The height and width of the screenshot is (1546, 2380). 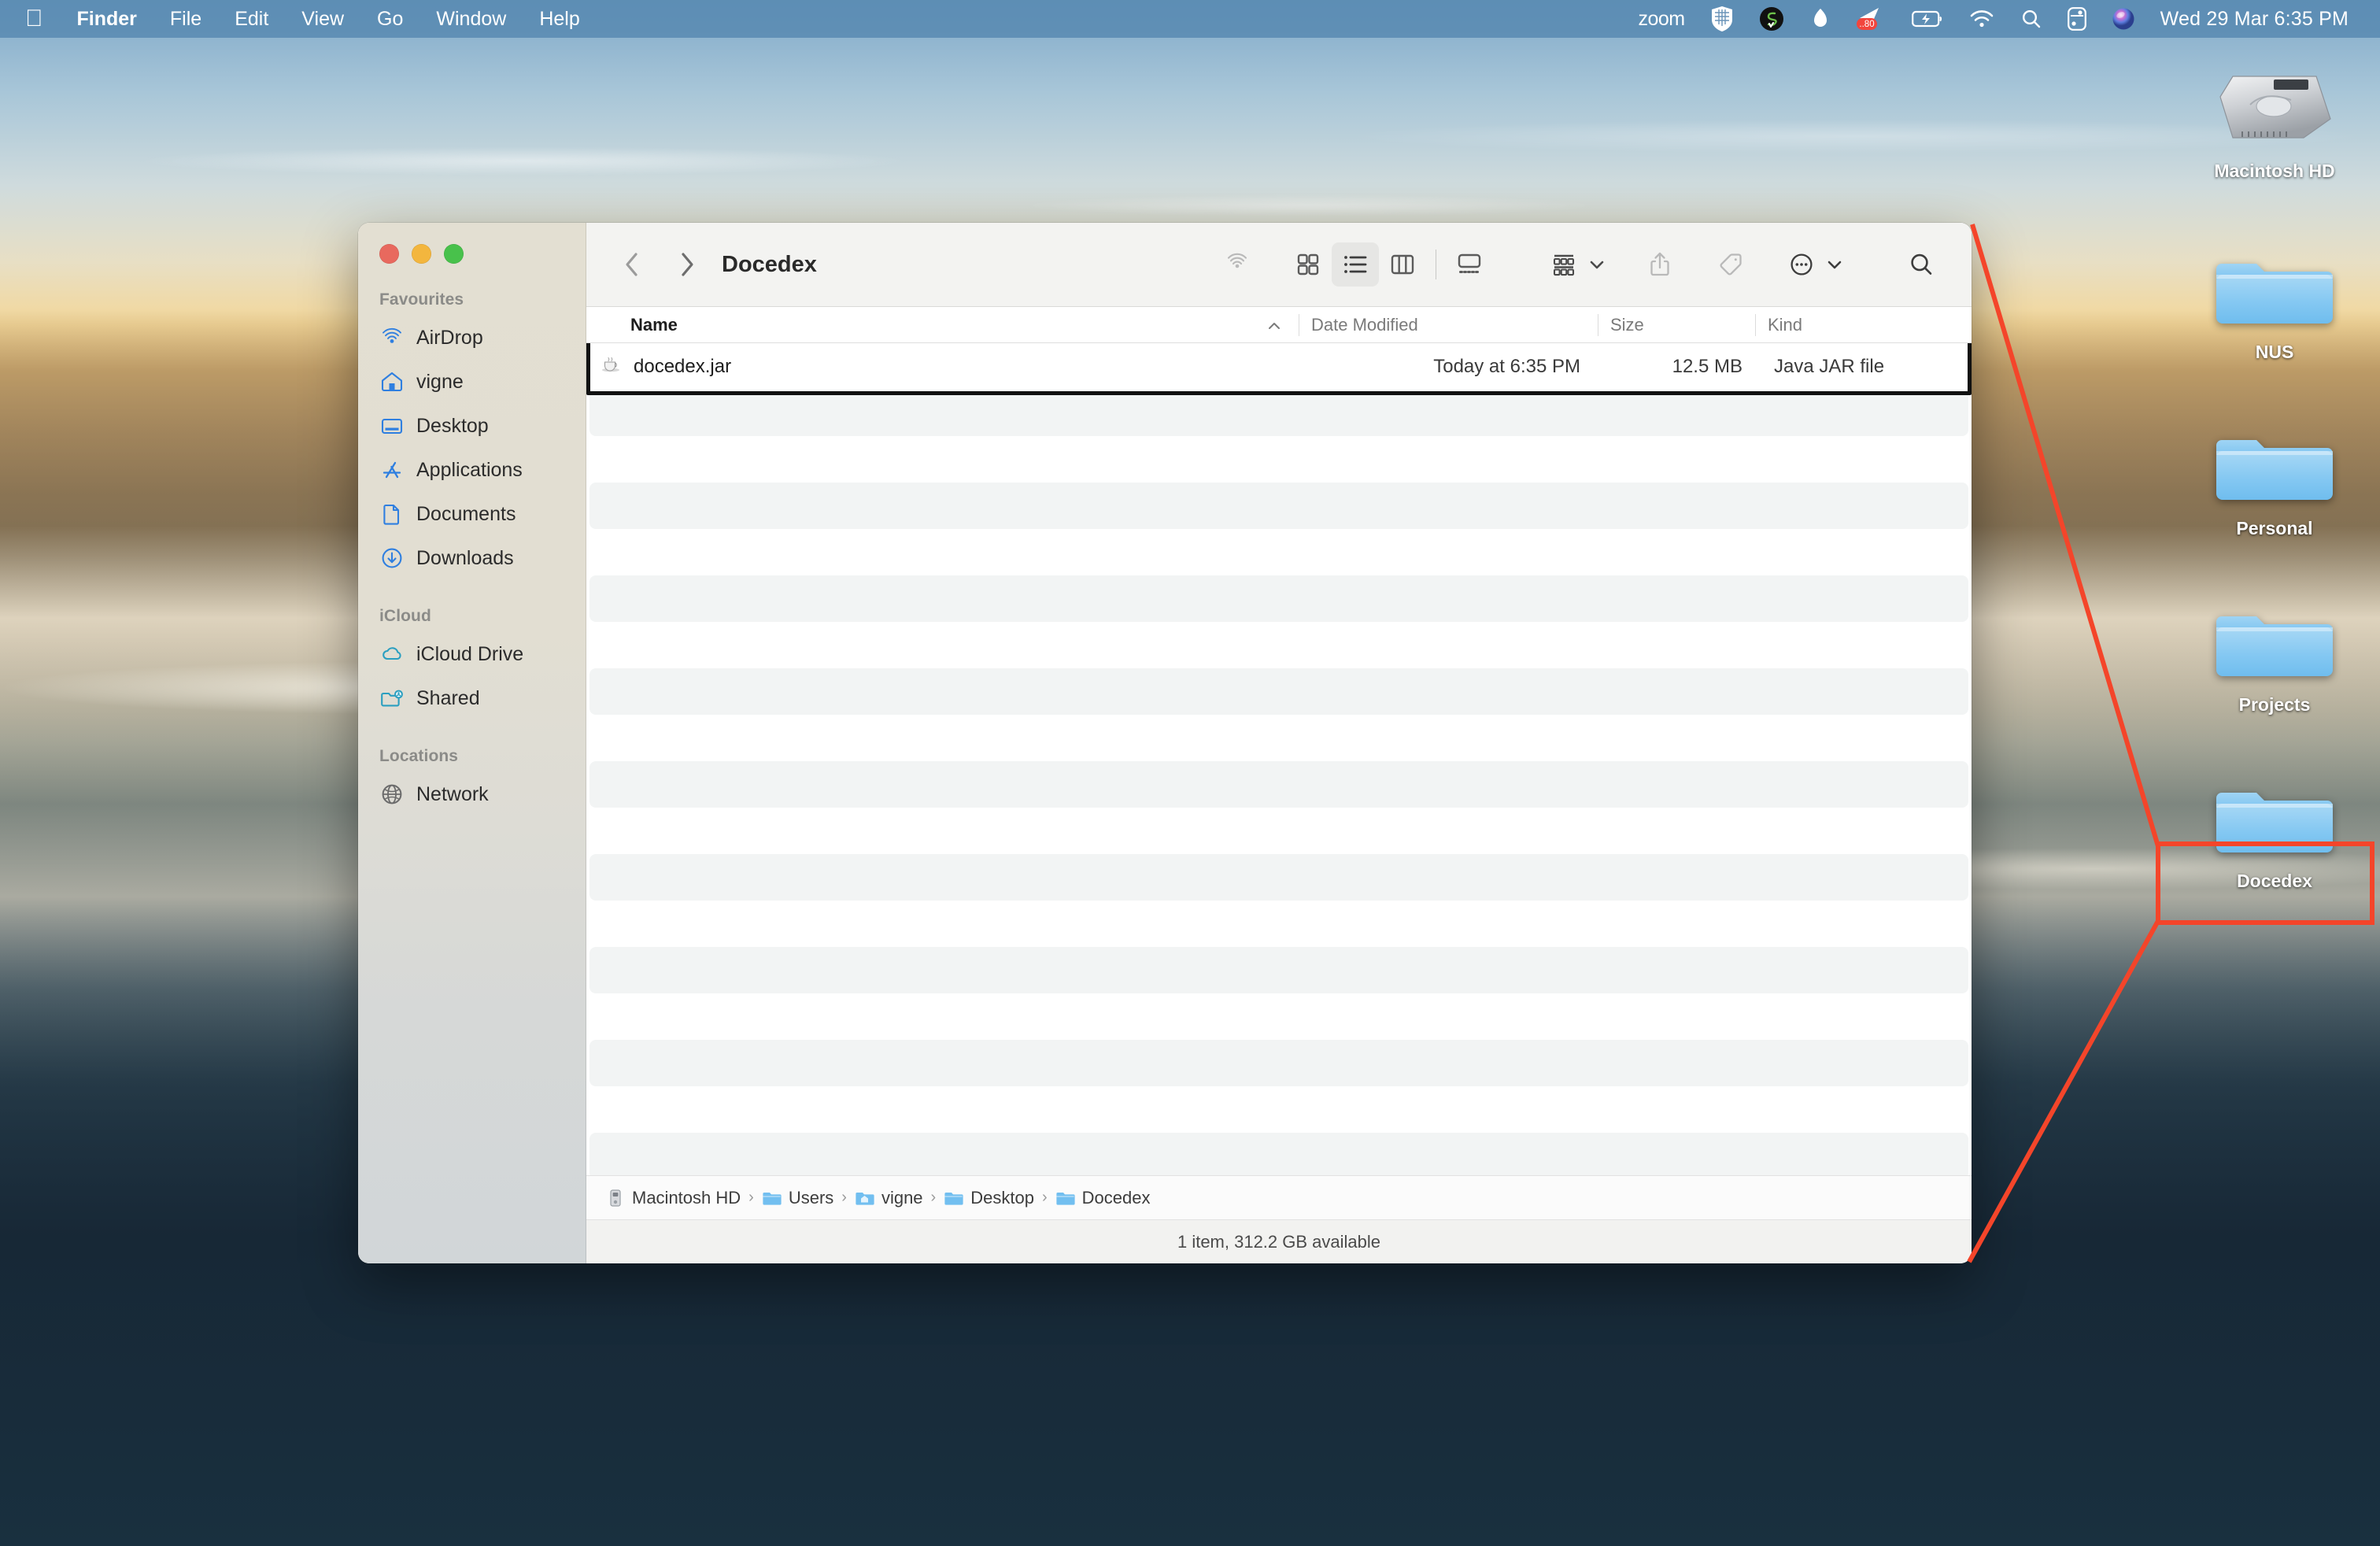 I want to click on home-icon, so click(x=392, y=382).